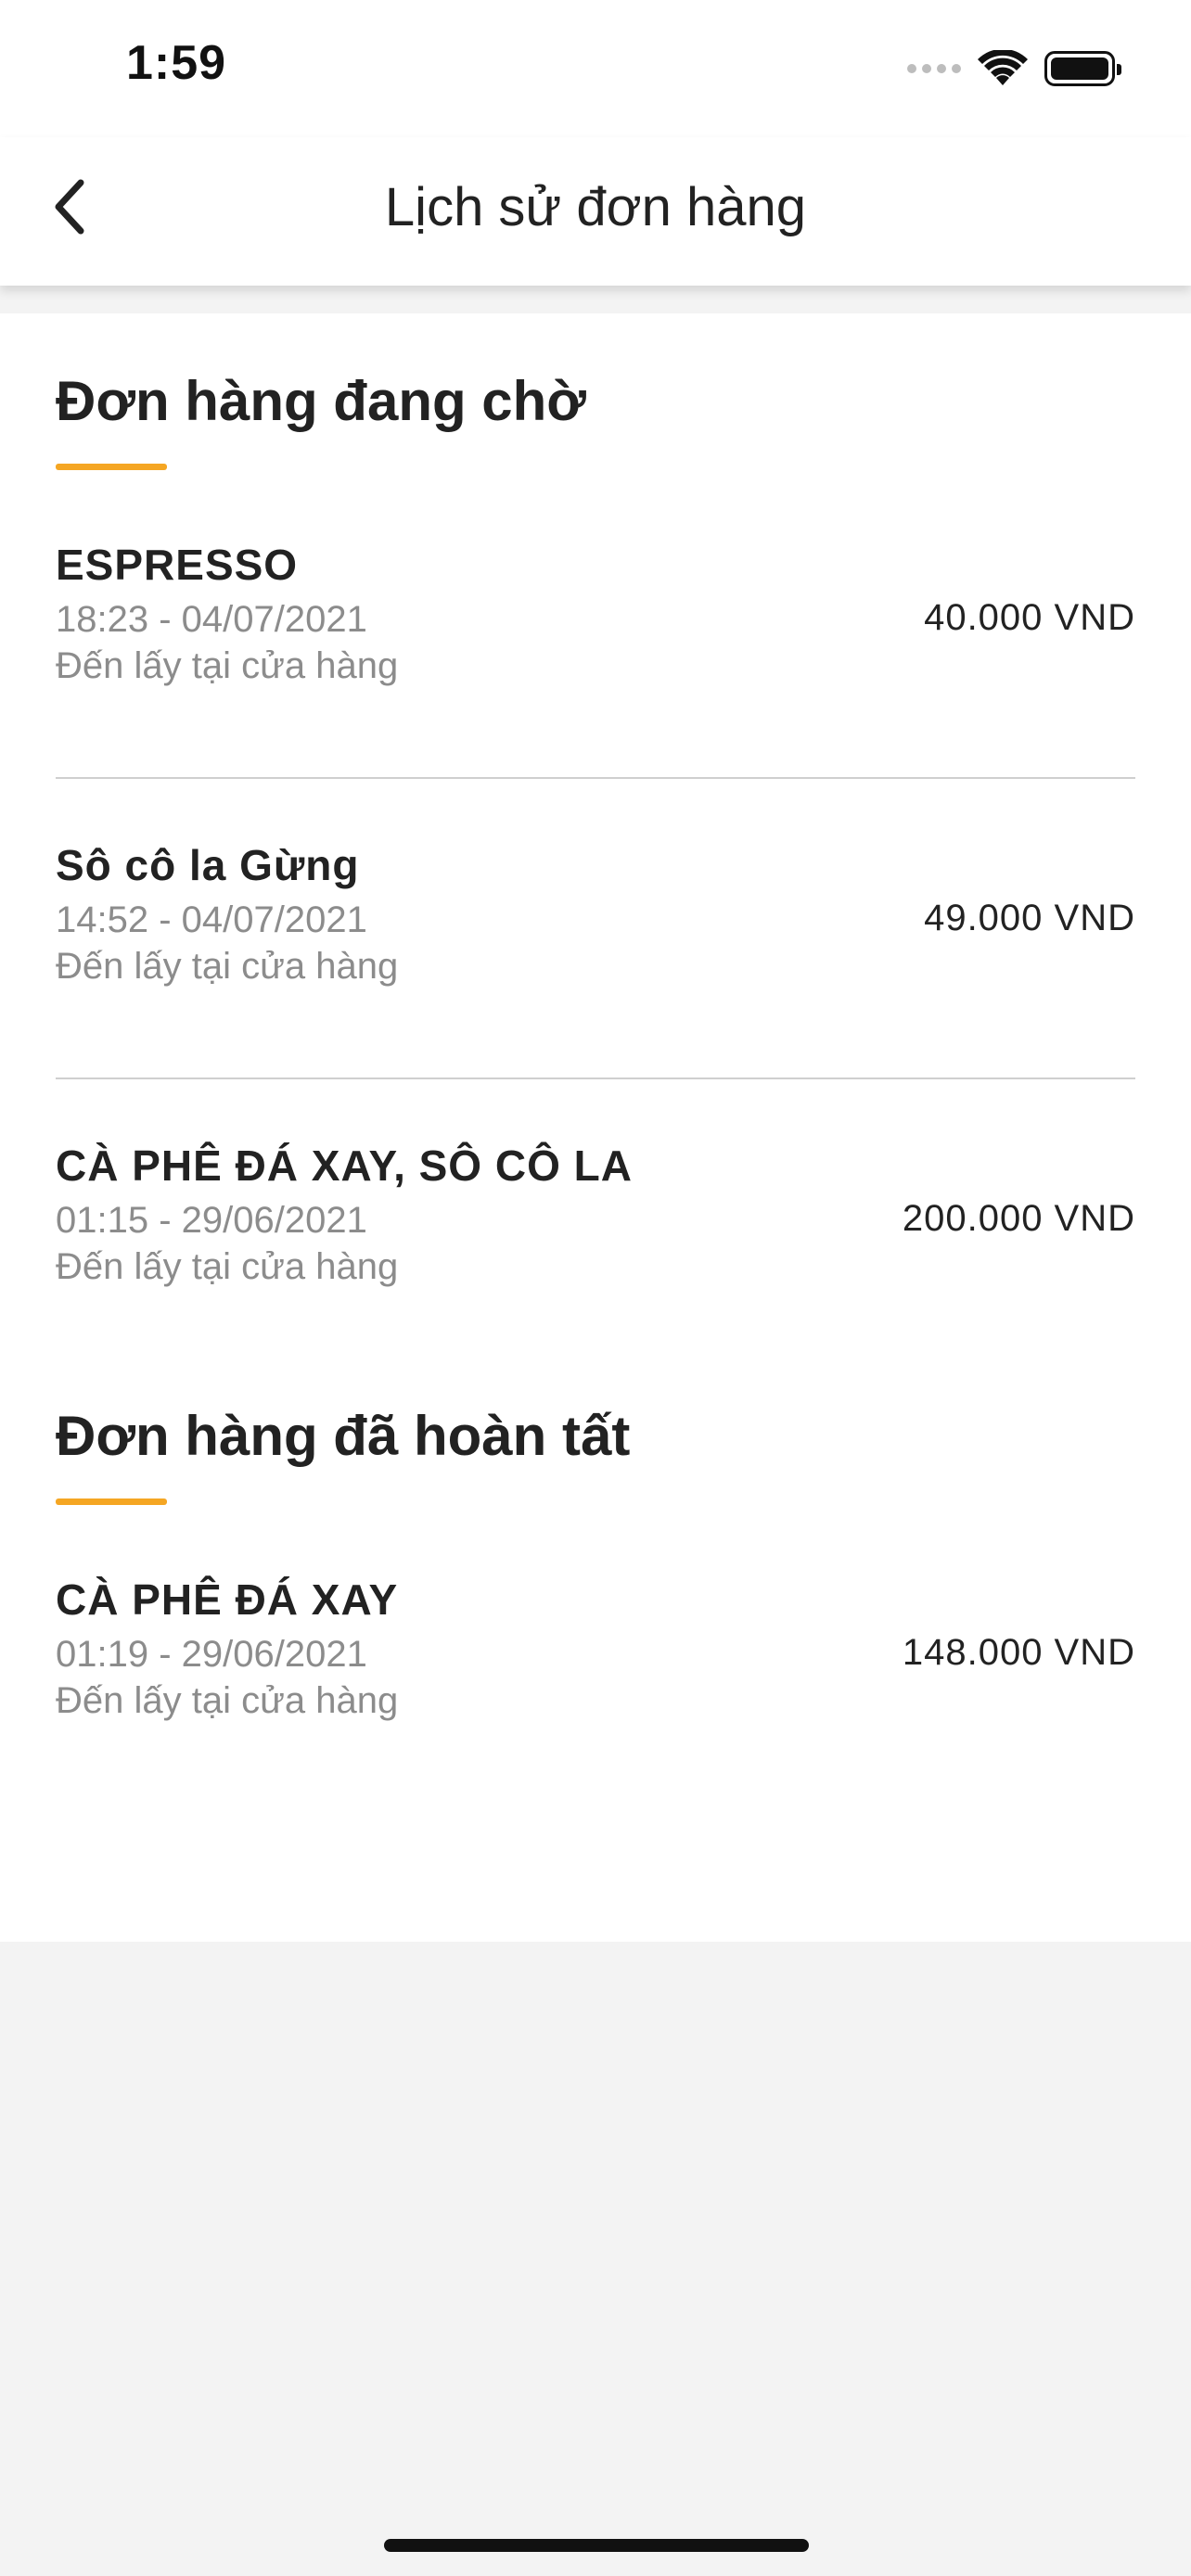 This screenshot has height=2576, width=1191. I want to click on order-price: 200.000 VND, so click(1018, 1218).